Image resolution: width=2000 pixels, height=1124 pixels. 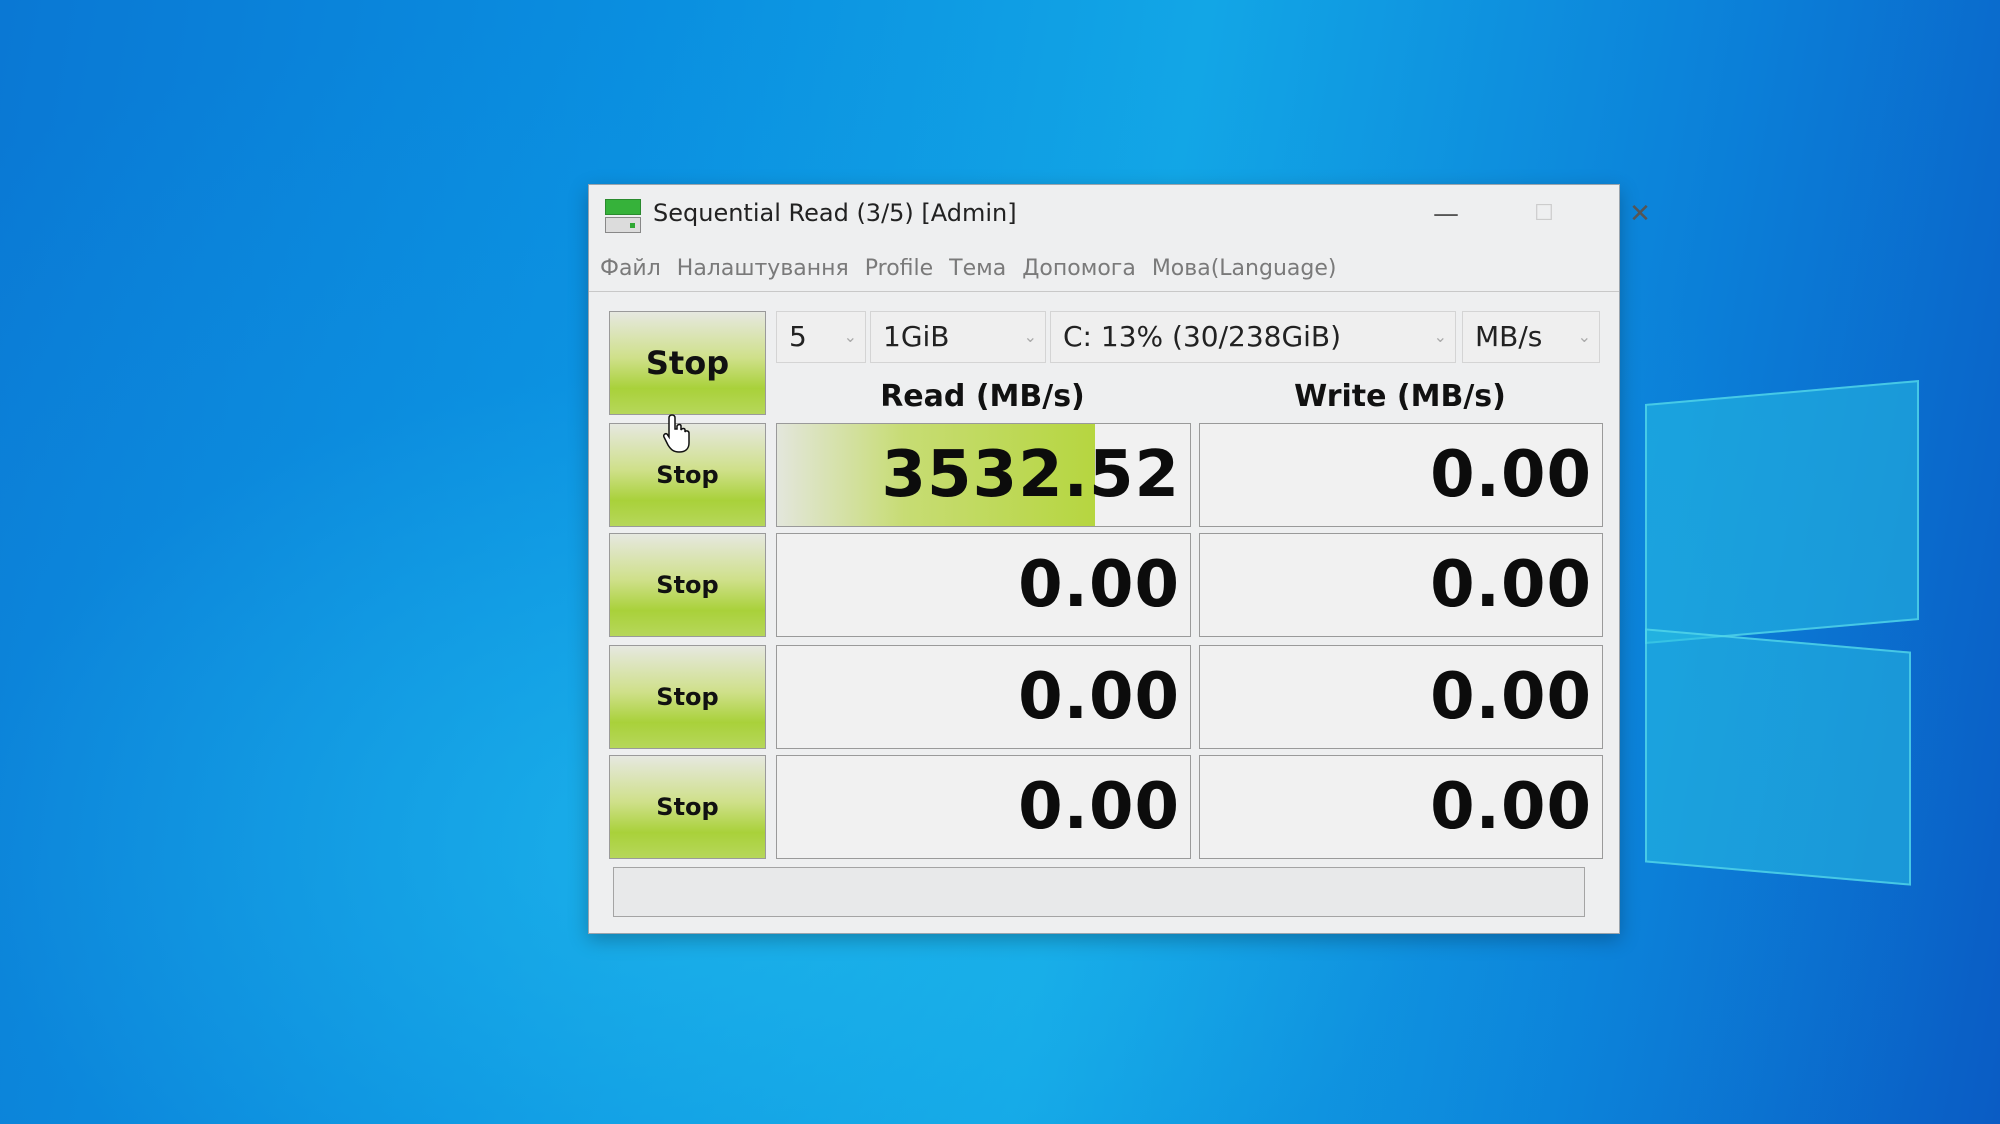 What do you see at coordinates (677, 433) in the screenshot?
I see `hand-cursor-icon` at bounding box center [677, 433].